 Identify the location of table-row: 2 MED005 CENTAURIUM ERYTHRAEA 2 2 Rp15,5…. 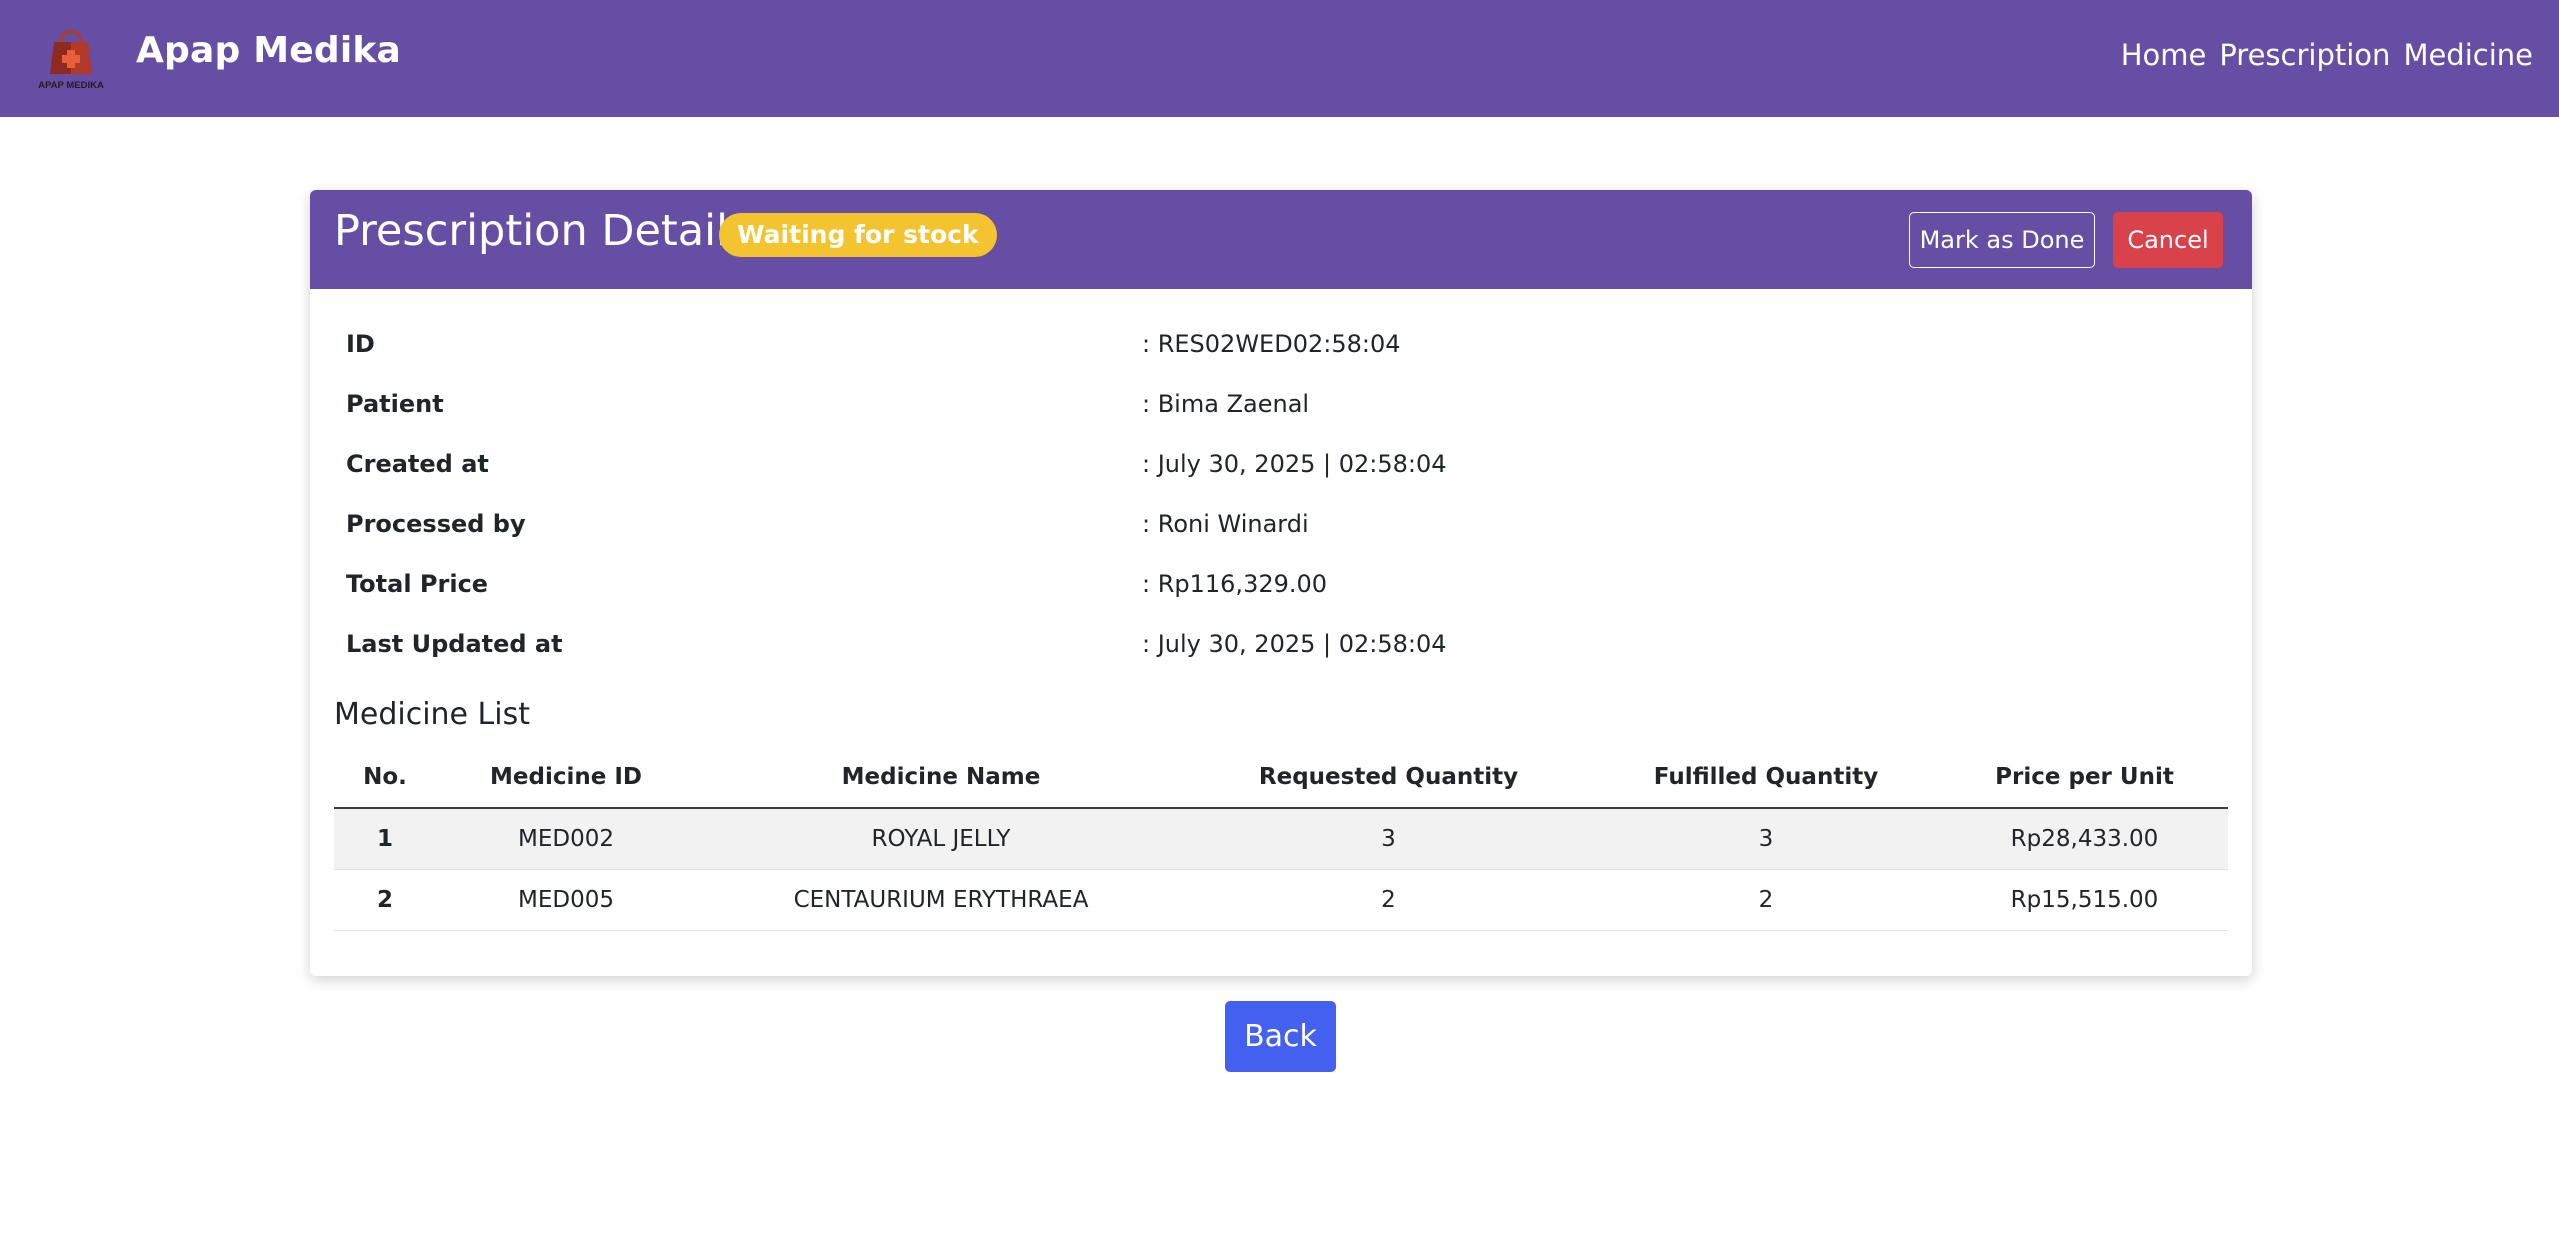
(1281, 900).